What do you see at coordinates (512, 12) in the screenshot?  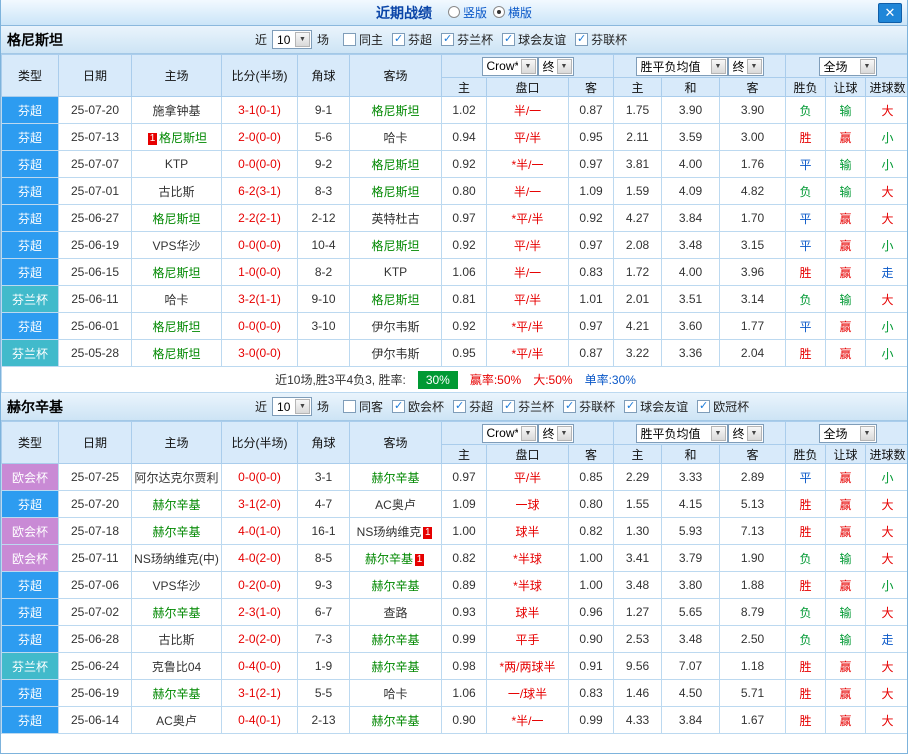 I see `layout-radio-horizontal: 横版` at bounding box center [512, 12].